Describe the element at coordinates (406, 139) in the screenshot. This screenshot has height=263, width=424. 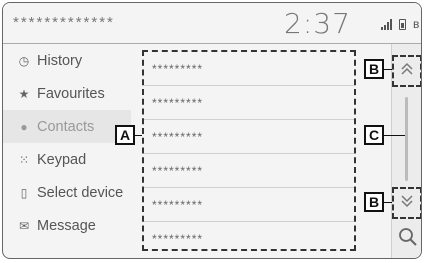
I see `scrollbar` at that location.